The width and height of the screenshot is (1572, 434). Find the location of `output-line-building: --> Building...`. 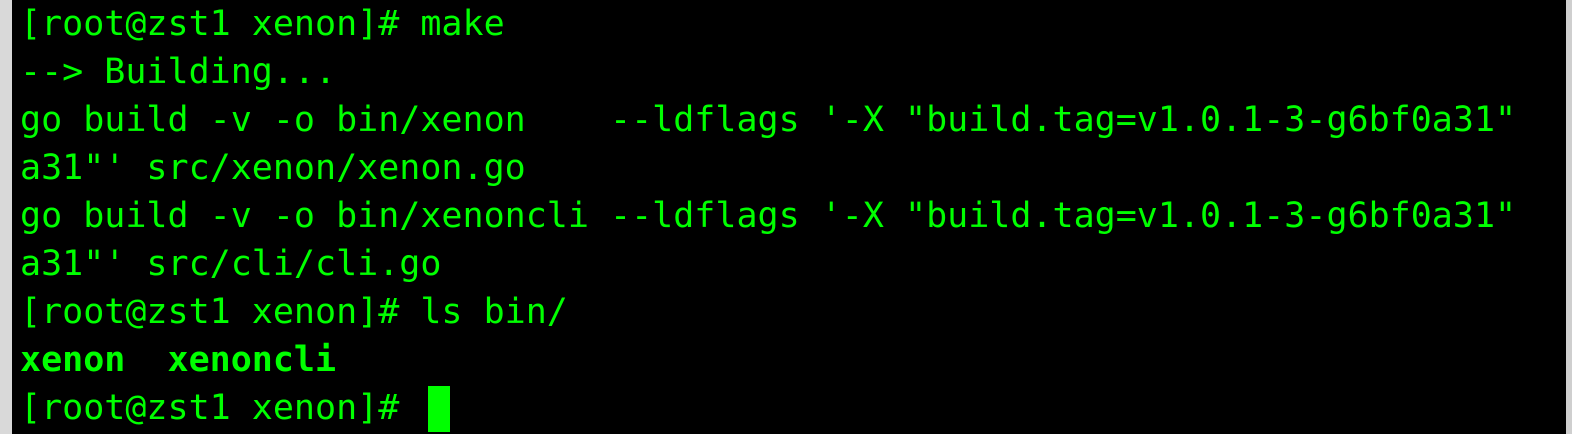

output-line-building: --> Building... is located at coordinates (178, 72).